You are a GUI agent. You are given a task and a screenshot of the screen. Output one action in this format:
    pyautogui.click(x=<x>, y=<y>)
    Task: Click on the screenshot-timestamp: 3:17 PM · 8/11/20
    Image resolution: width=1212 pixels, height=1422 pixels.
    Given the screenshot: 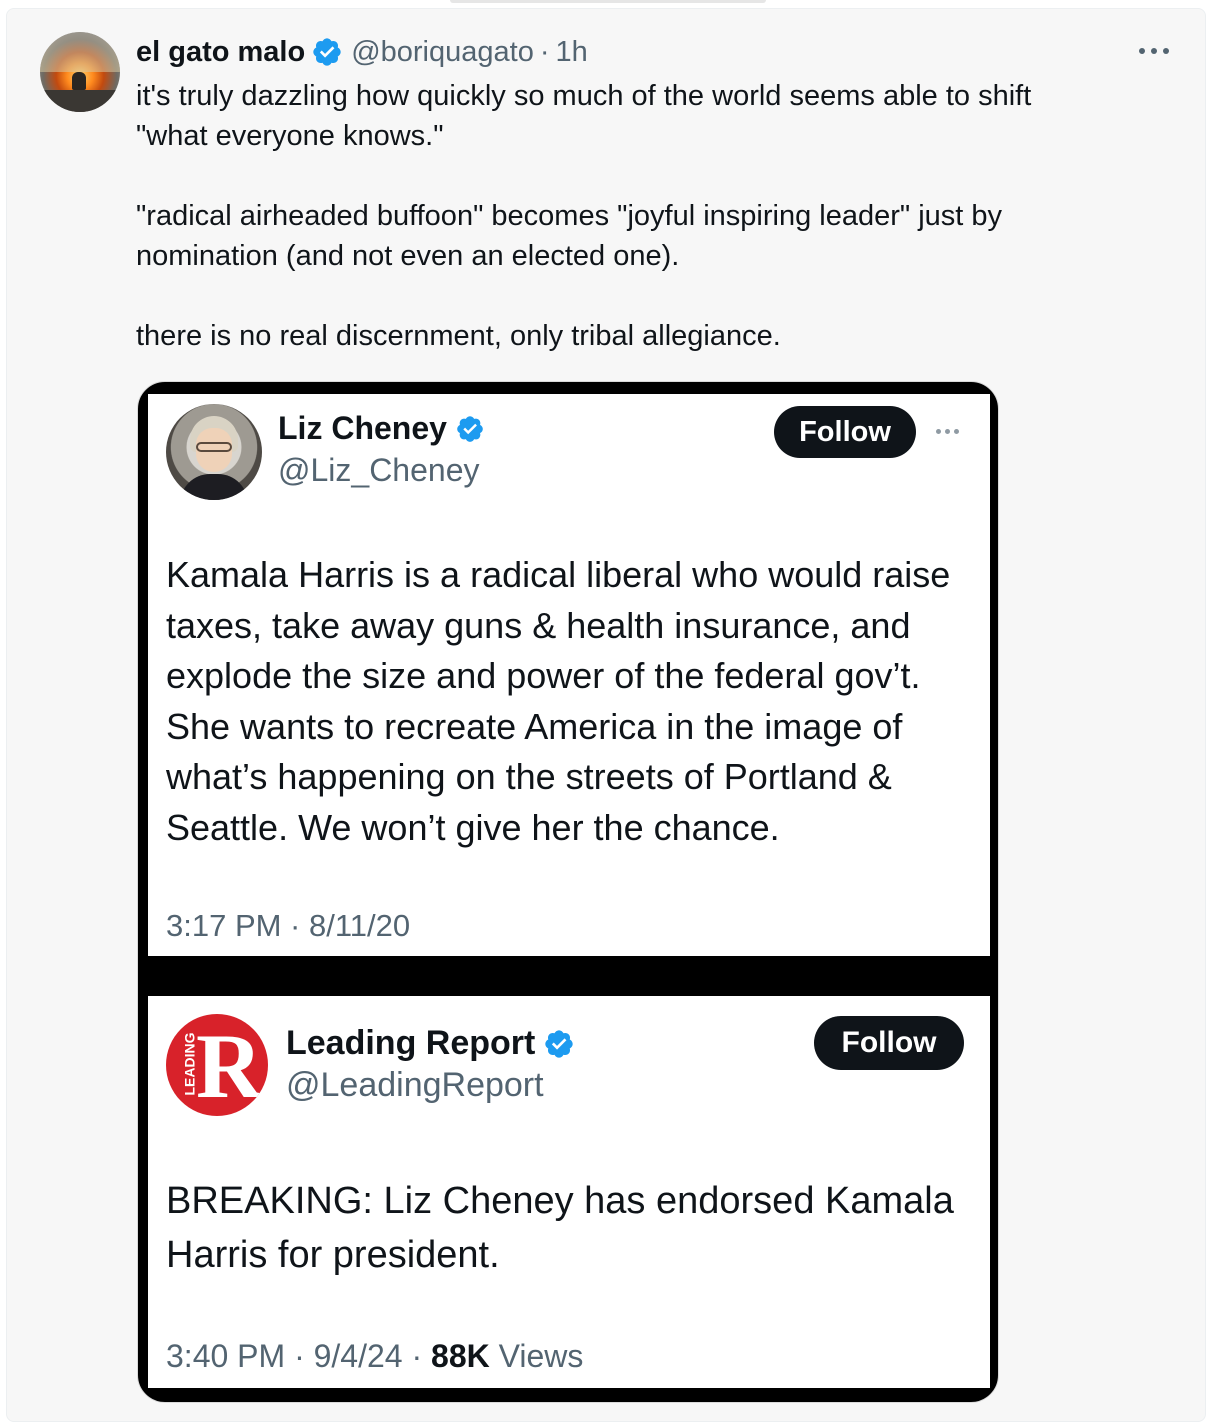 What is the action you would take?
    pyautogui.click(x=288, y=925)
    